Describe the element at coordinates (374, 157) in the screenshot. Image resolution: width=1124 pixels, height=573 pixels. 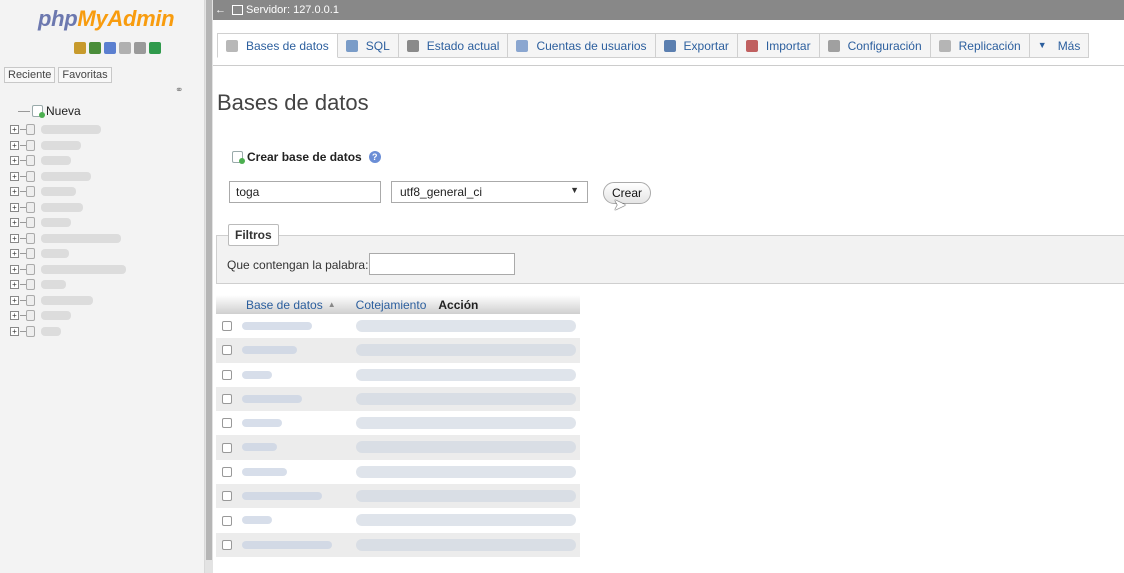
I see `help-icon: ?` at that location.